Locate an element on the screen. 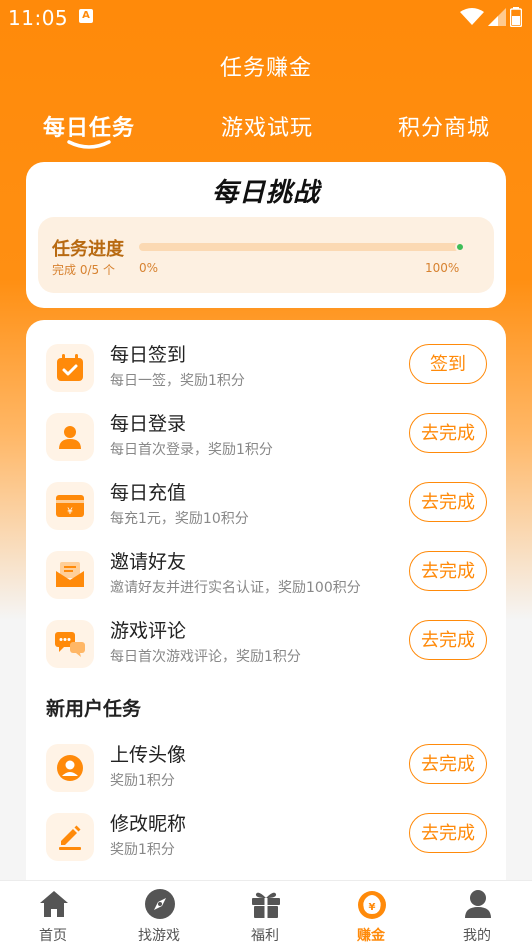  task-row-upload-avatar: 上传头像 奖励1积分 去完成 is located at coordinates (266, 769).